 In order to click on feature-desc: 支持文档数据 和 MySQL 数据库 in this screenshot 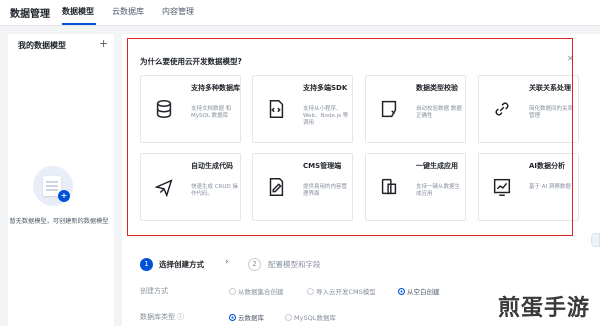, I will do `click(211, 112)`.